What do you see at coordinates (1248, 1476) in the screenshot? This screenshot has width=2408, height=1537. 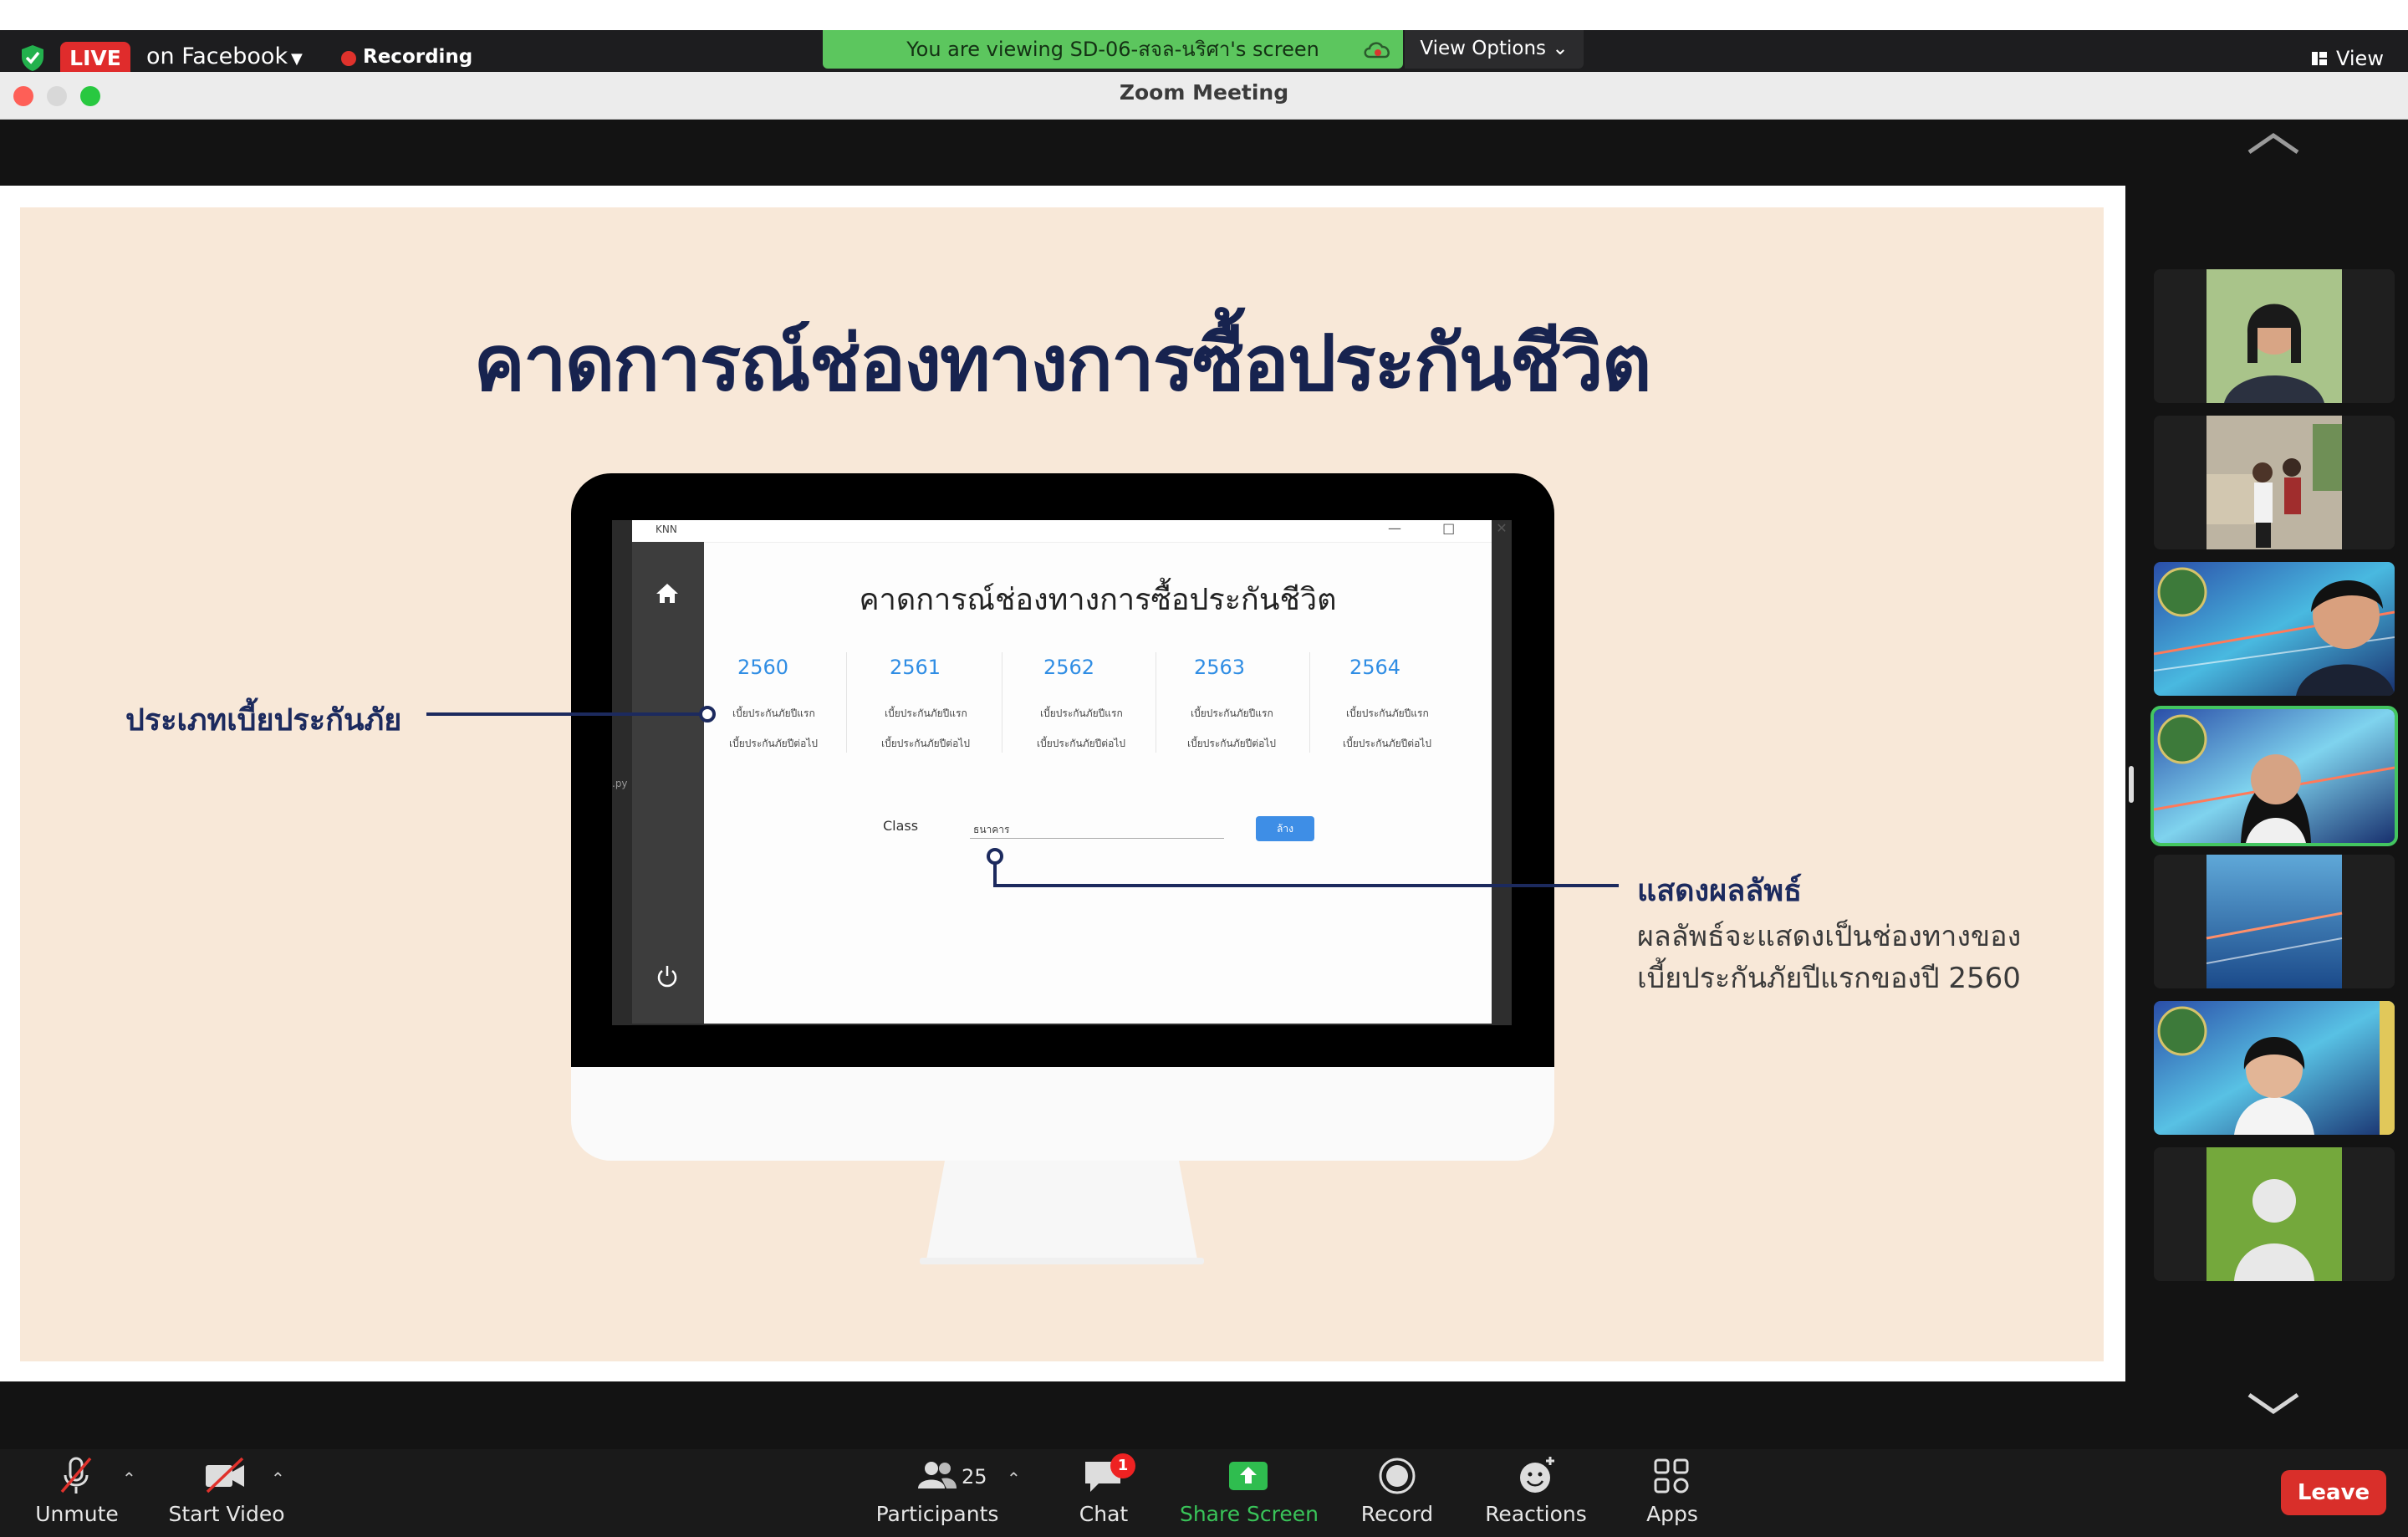 I see `share-screen-icon` at bounding box center [1248, 1476].